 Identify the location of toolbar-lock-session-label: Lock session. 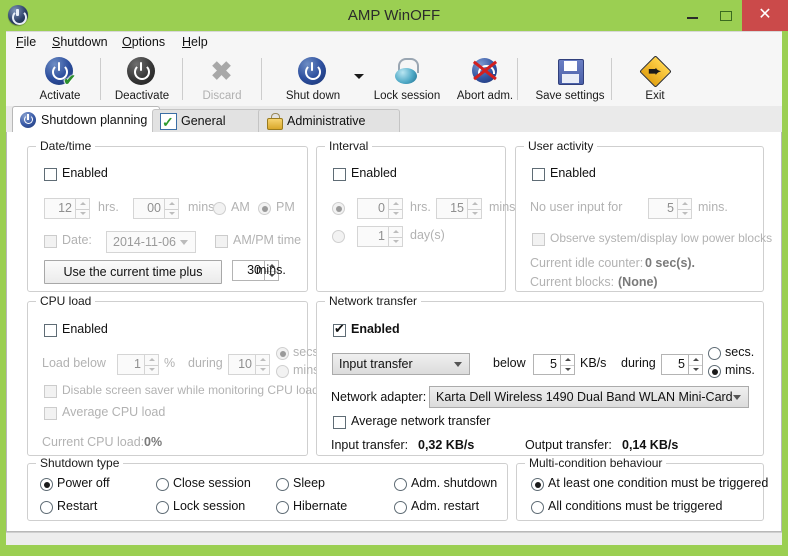
(407, 96).